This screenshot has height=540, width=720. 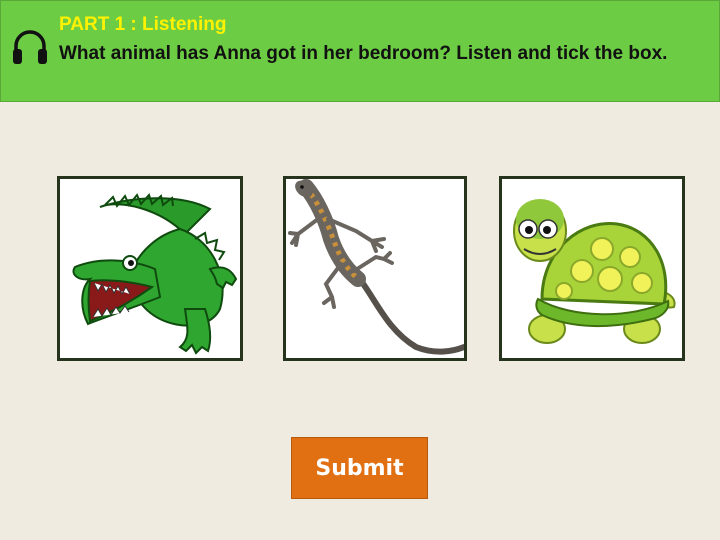 I want to click on option-crocodile, so click(x=150, y=268).